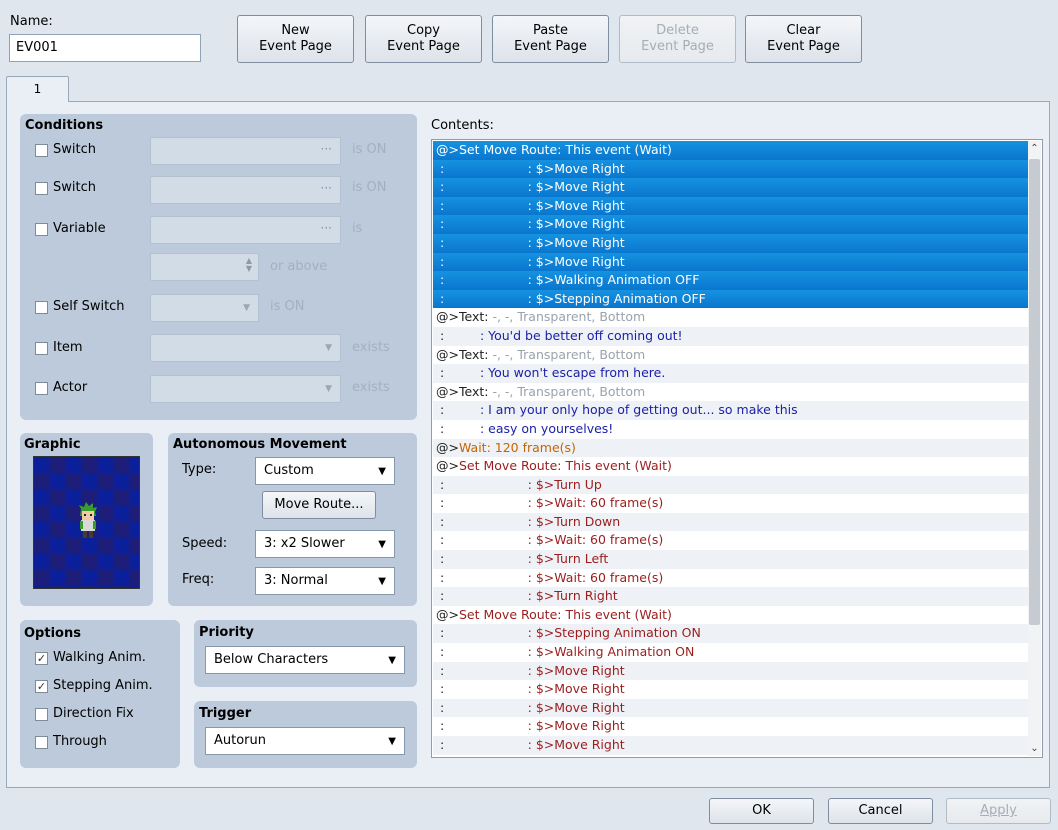 Image resolution: width=1058 pixels, height=830 pixels. I want to click on through-checkbox, so click(41, 742).